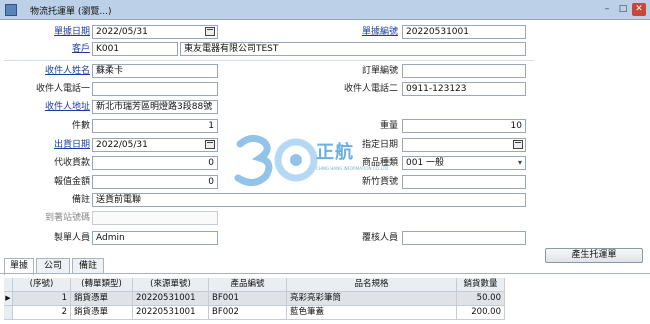  What do you see at coordinates (481, 313) in the screenshot?
I see `grid-cell: 200.00` at bounding box center [481, 313].